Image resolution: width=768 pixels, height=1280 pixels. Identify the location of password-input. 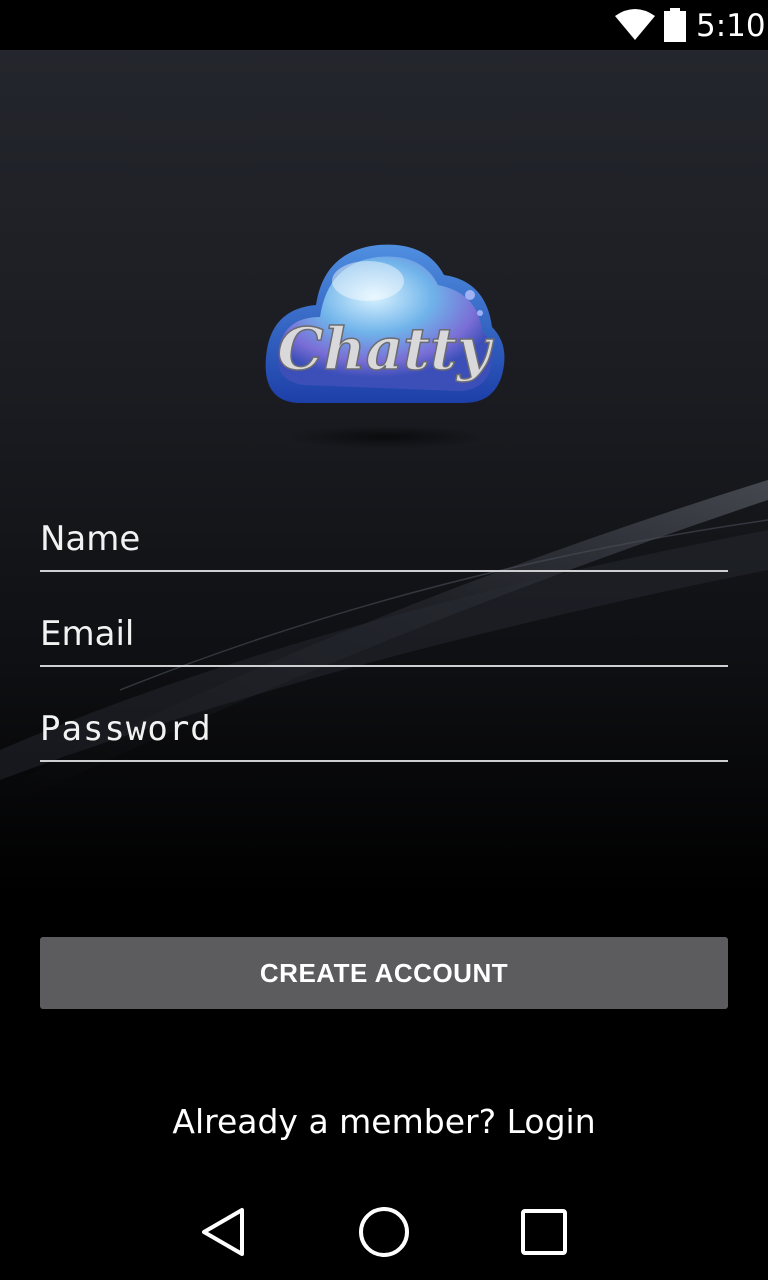
(384, 729).